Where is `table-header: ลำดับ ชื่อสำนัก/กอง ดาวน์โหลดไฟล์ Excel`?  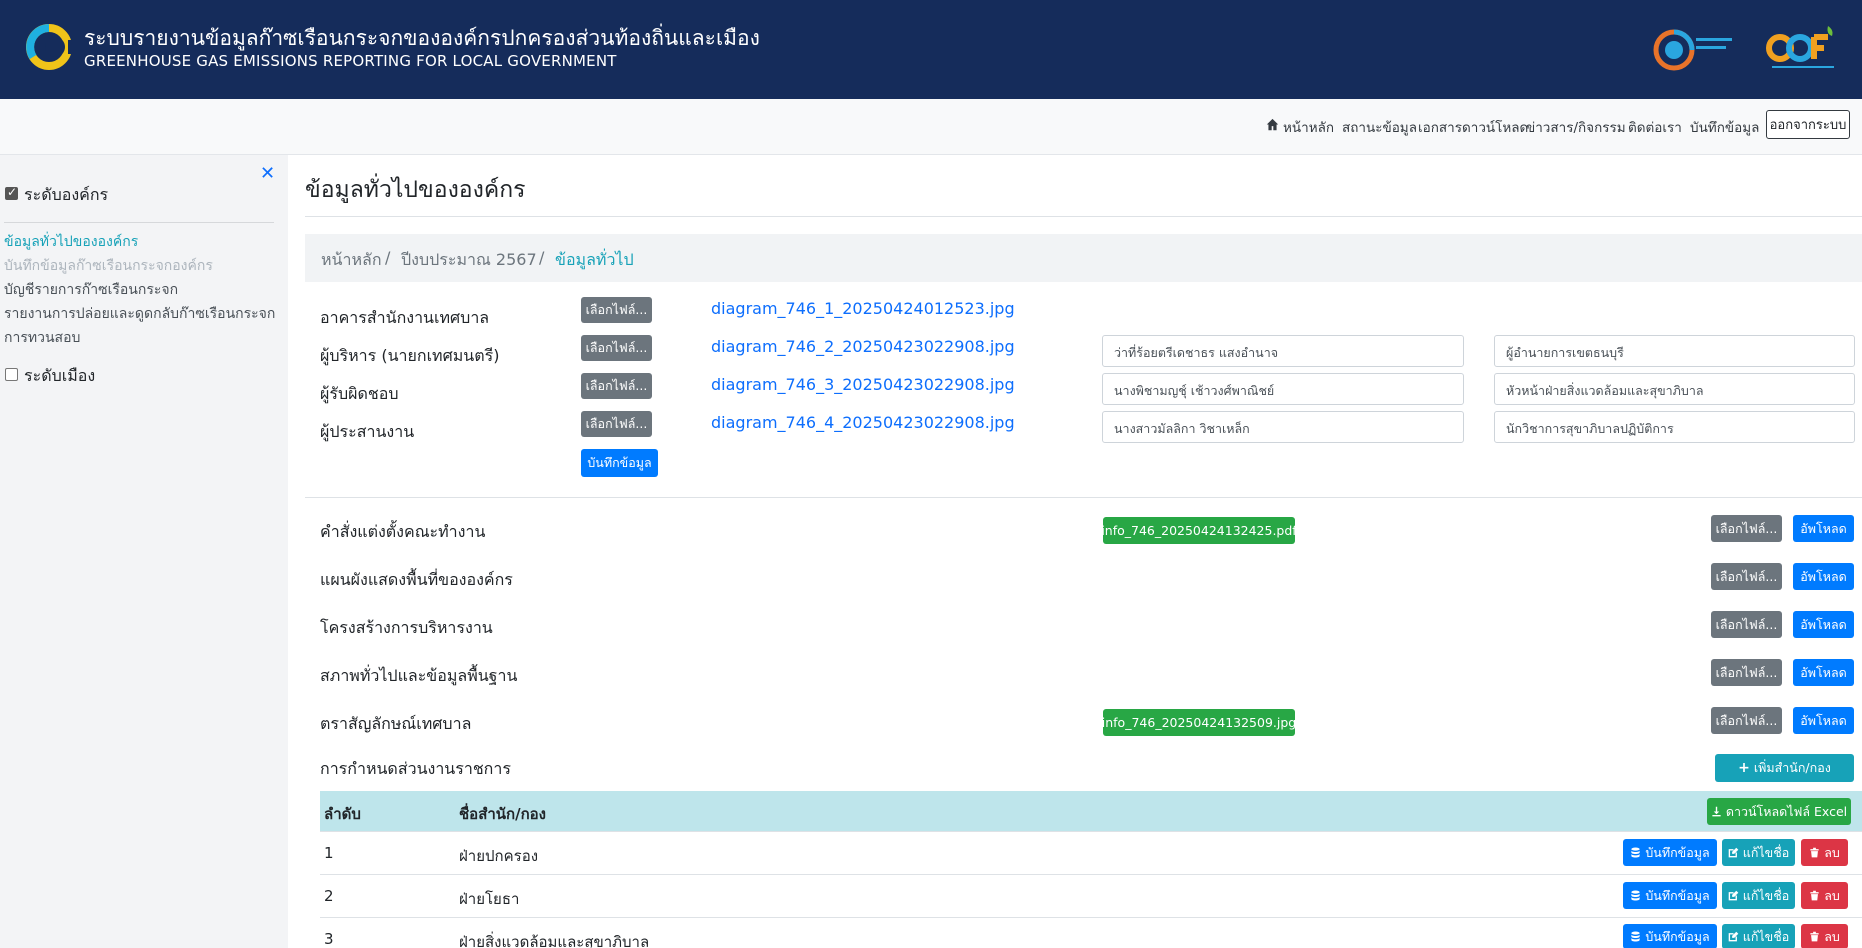
table-header: ลำดับ ชื่อสำนัก/กอง ดาวน์โหลดไฟล์ Excel is located at coordinates (1091, 811).